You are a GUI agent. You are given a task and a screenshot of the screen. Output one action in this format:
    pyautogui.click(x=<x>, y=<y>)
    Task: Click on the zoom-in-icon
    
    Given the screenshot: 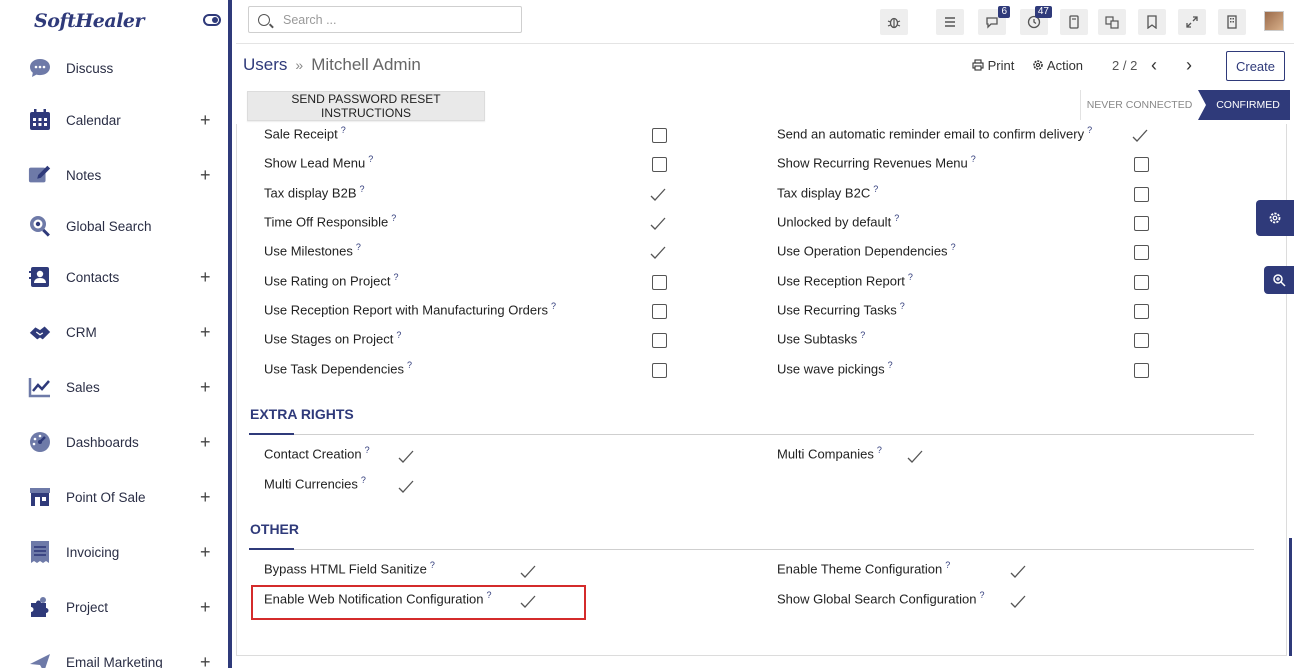 What is the action you would take?
    pyautogui.click(x=1279, y=280)
    